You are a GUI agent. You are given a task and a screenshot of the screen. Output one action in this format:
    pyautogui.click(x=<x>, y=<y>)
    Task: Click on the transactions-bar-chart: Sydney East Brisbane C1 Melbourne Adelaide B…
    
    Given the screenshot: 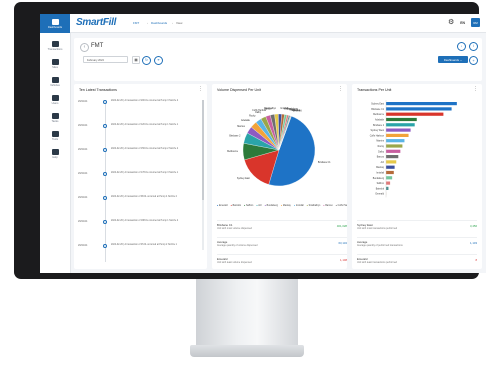 What is the action you would take?
    pyautogui.click(x=413, y=149)
    